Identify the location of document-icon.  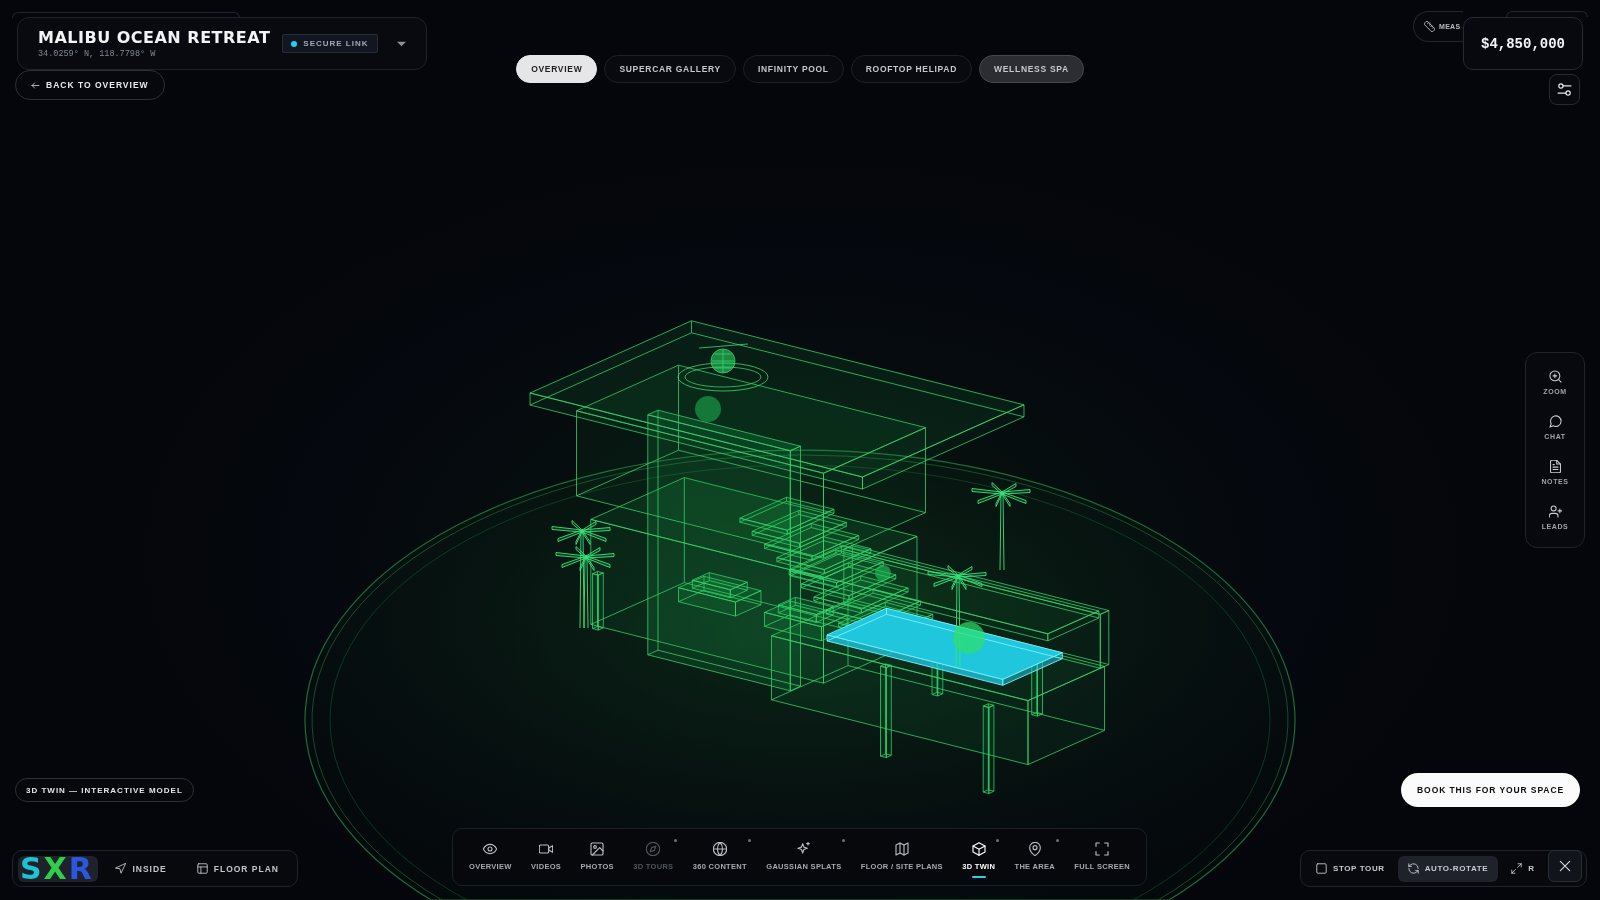
(1555, 466).